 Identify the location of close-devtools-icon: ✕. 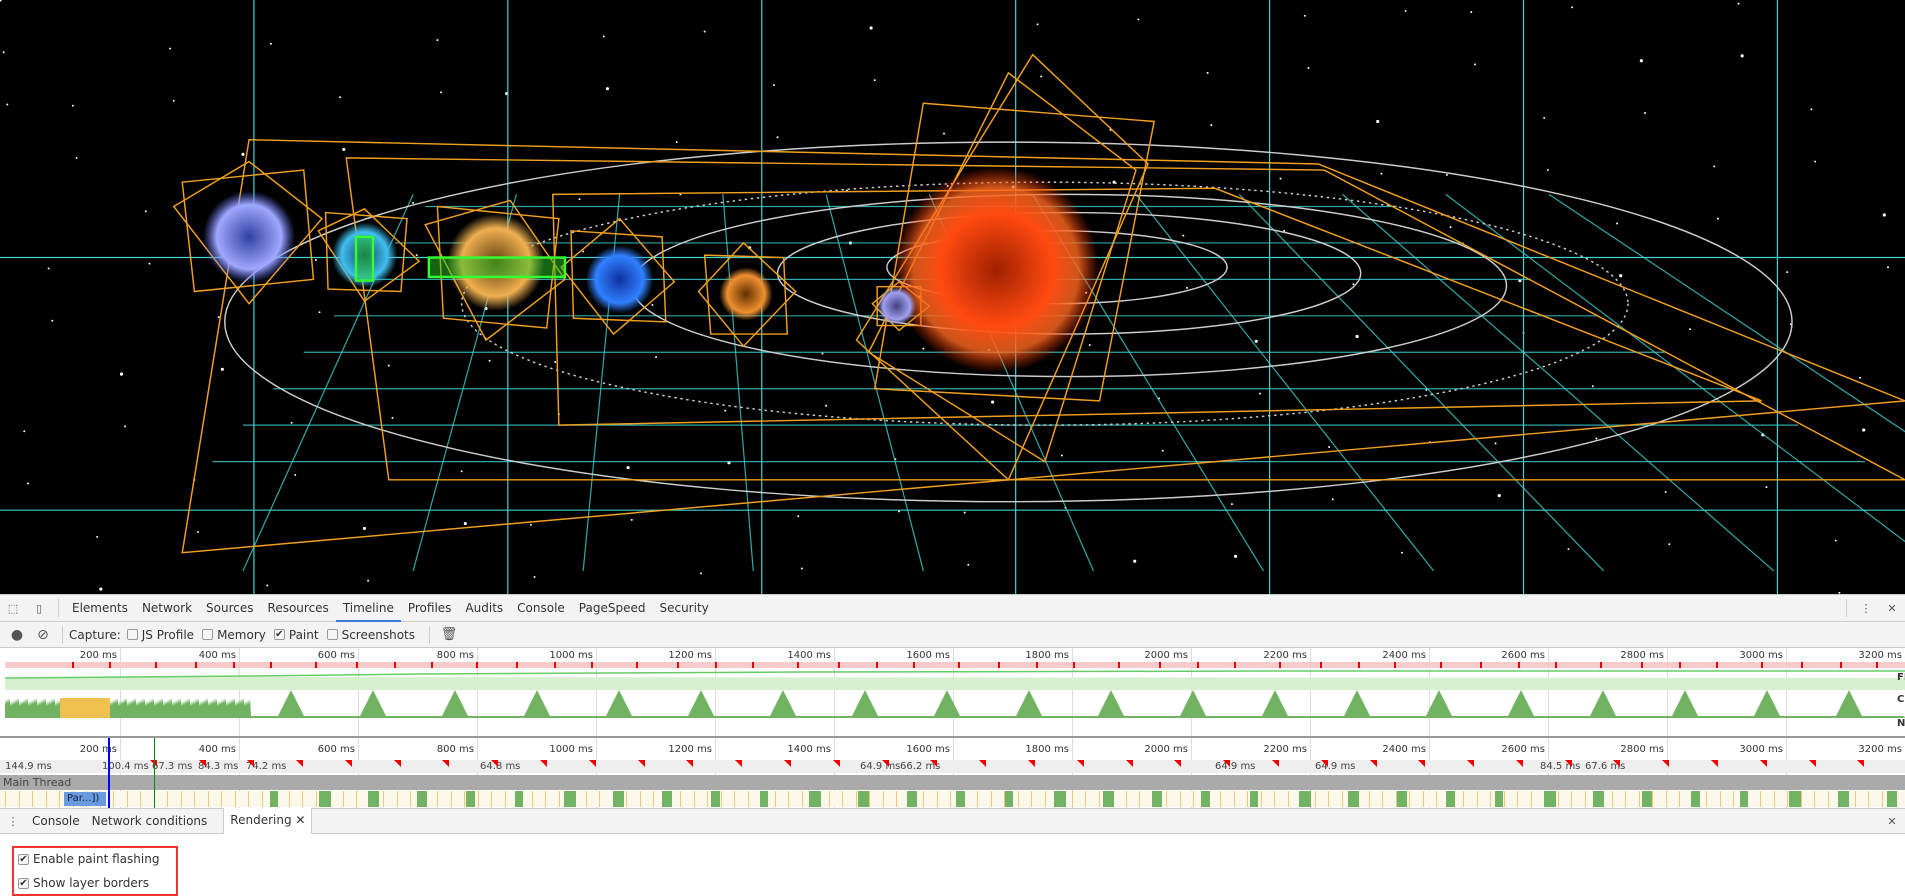
(1892, 608).